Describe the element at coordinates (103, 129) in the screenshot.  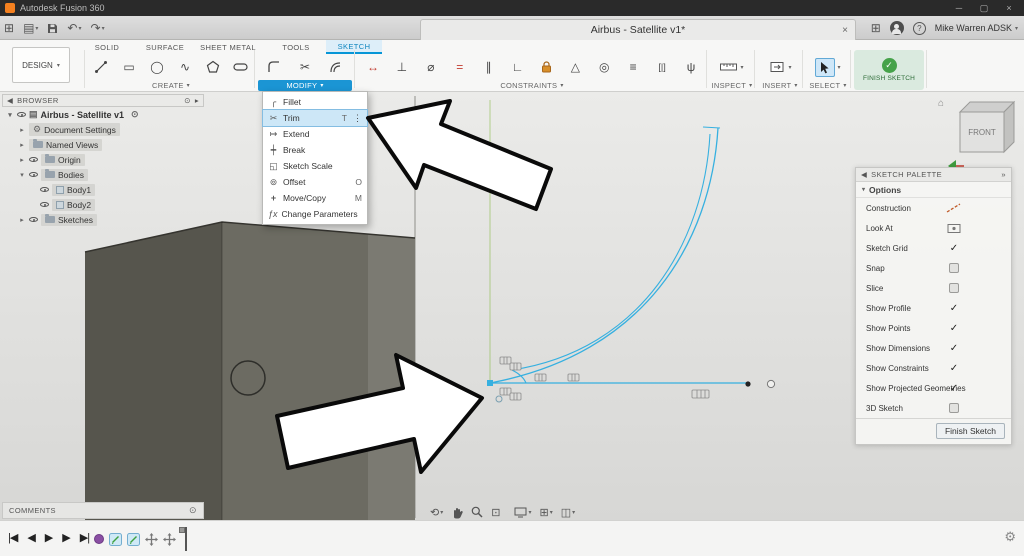
I see `browser-row-document-settings: ▸ ⚙ Document Settings` at that location.